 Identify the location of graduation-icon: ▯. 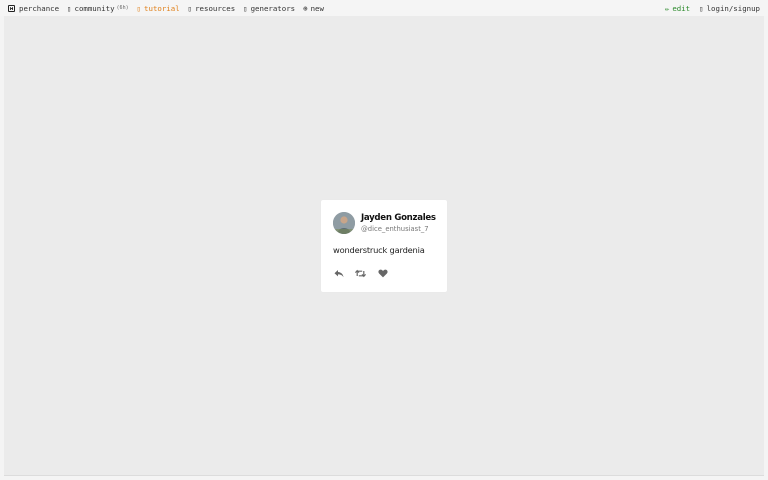
(139, 8).